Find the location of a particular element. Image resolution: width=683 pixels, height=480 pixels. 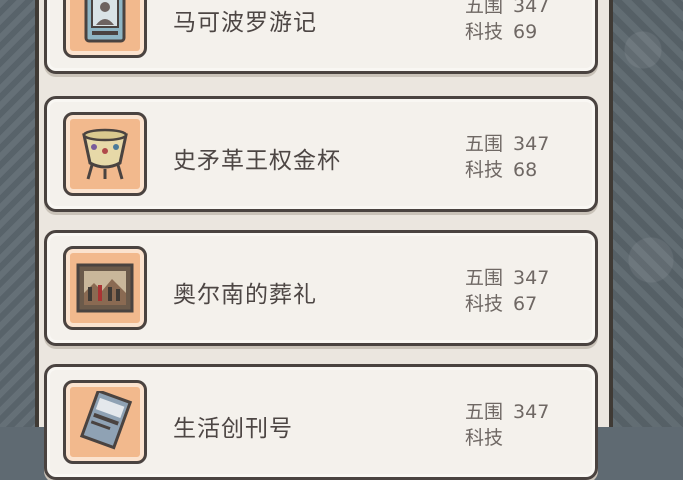

item-name: 奥尔南的葬礼 is located at coordinates (245, 295).